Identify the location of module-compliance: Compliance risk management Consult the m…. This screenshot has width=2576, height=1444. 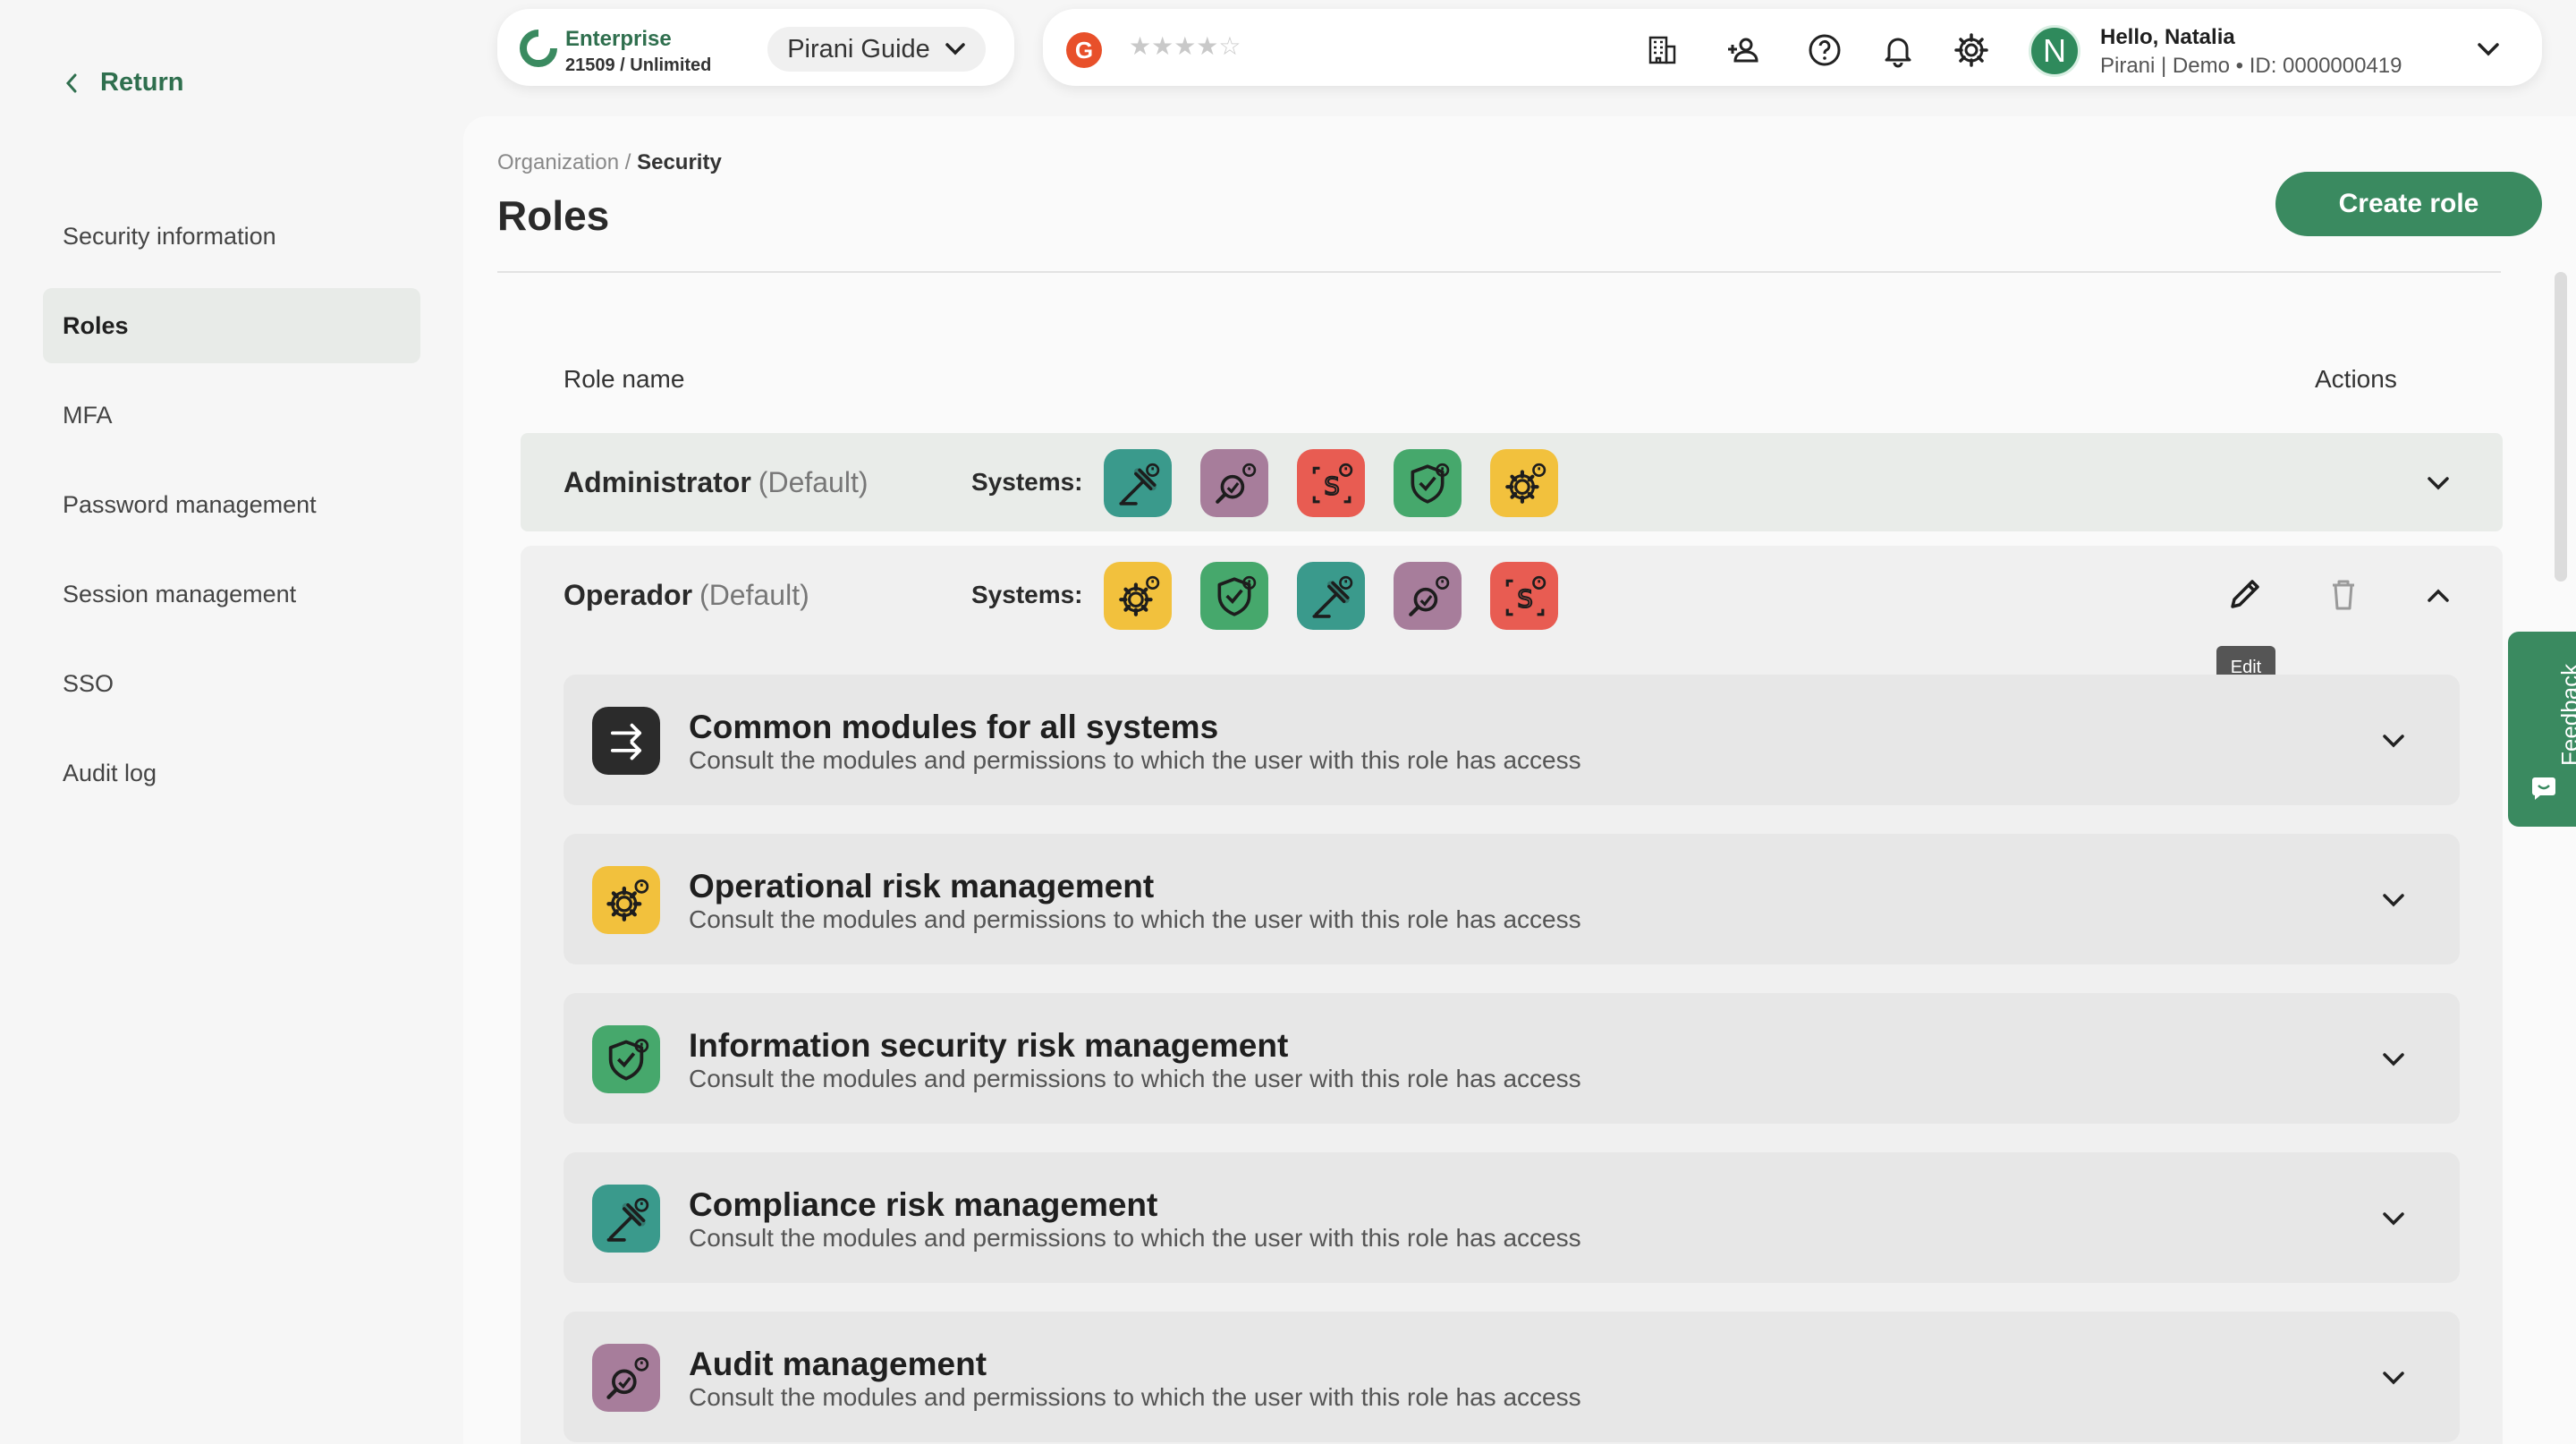
(1512, 1217).